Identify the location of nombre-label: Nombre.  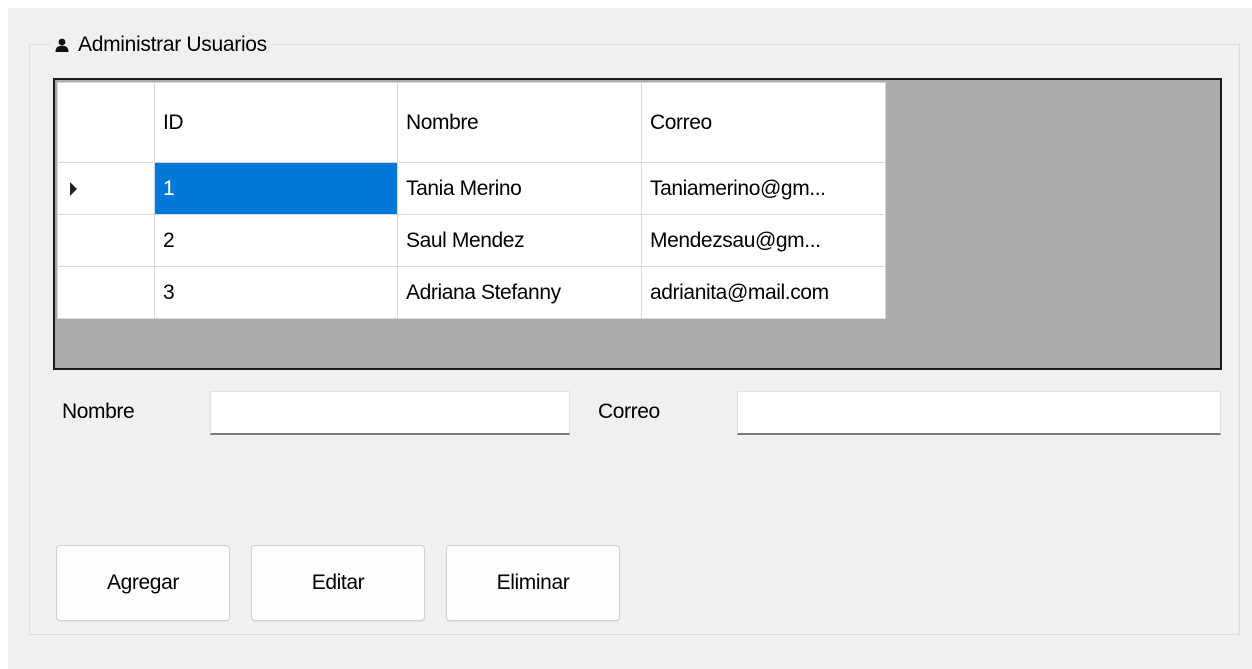
(98, 411).